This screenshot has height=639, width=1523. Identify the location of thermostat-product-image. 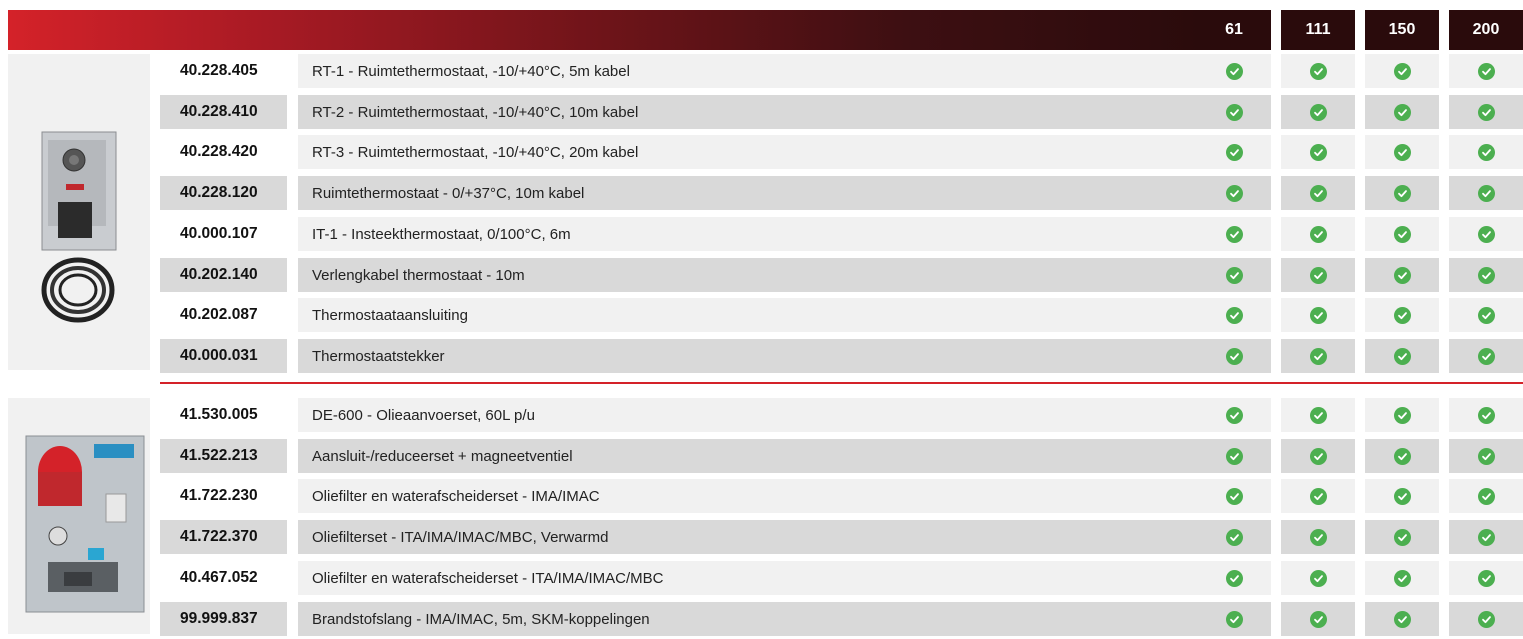
(79, 212).